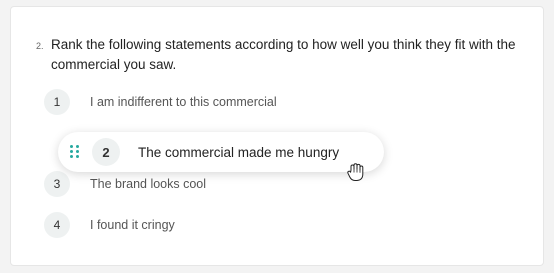  Describe the element at coordinates (57, 102) in the screenshot. I see `rank-badge: 1` at that location.